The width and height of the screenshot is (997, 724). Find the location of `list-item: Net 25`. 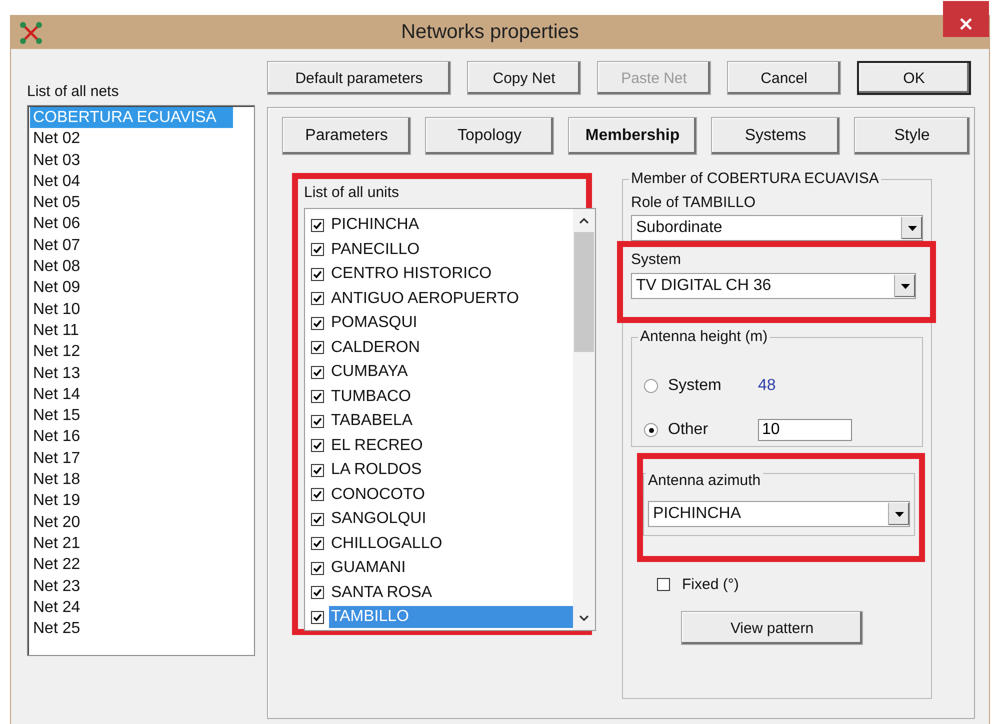

list-item: Net 25 is located at coordinates (142, 629).